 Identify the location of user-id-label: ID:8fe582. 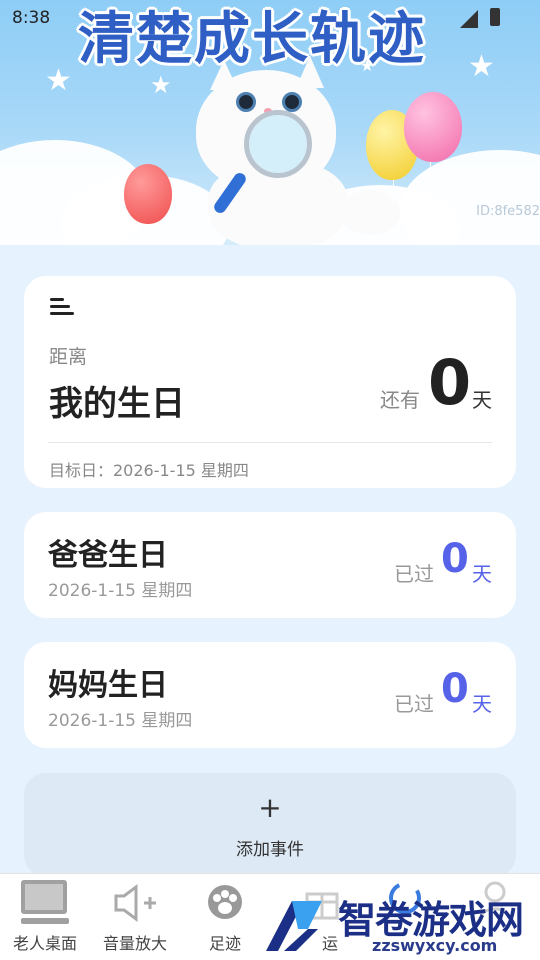
(508, 211).